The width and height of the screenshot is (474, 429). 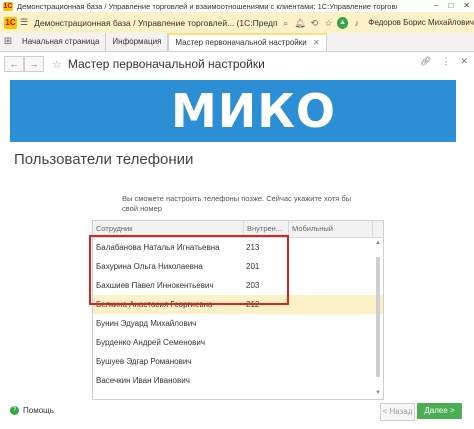 What do you see at coordinates (34, 64) in the screenshot?
I see `forward-arrow-button: →` at bounding box center [34, 64].